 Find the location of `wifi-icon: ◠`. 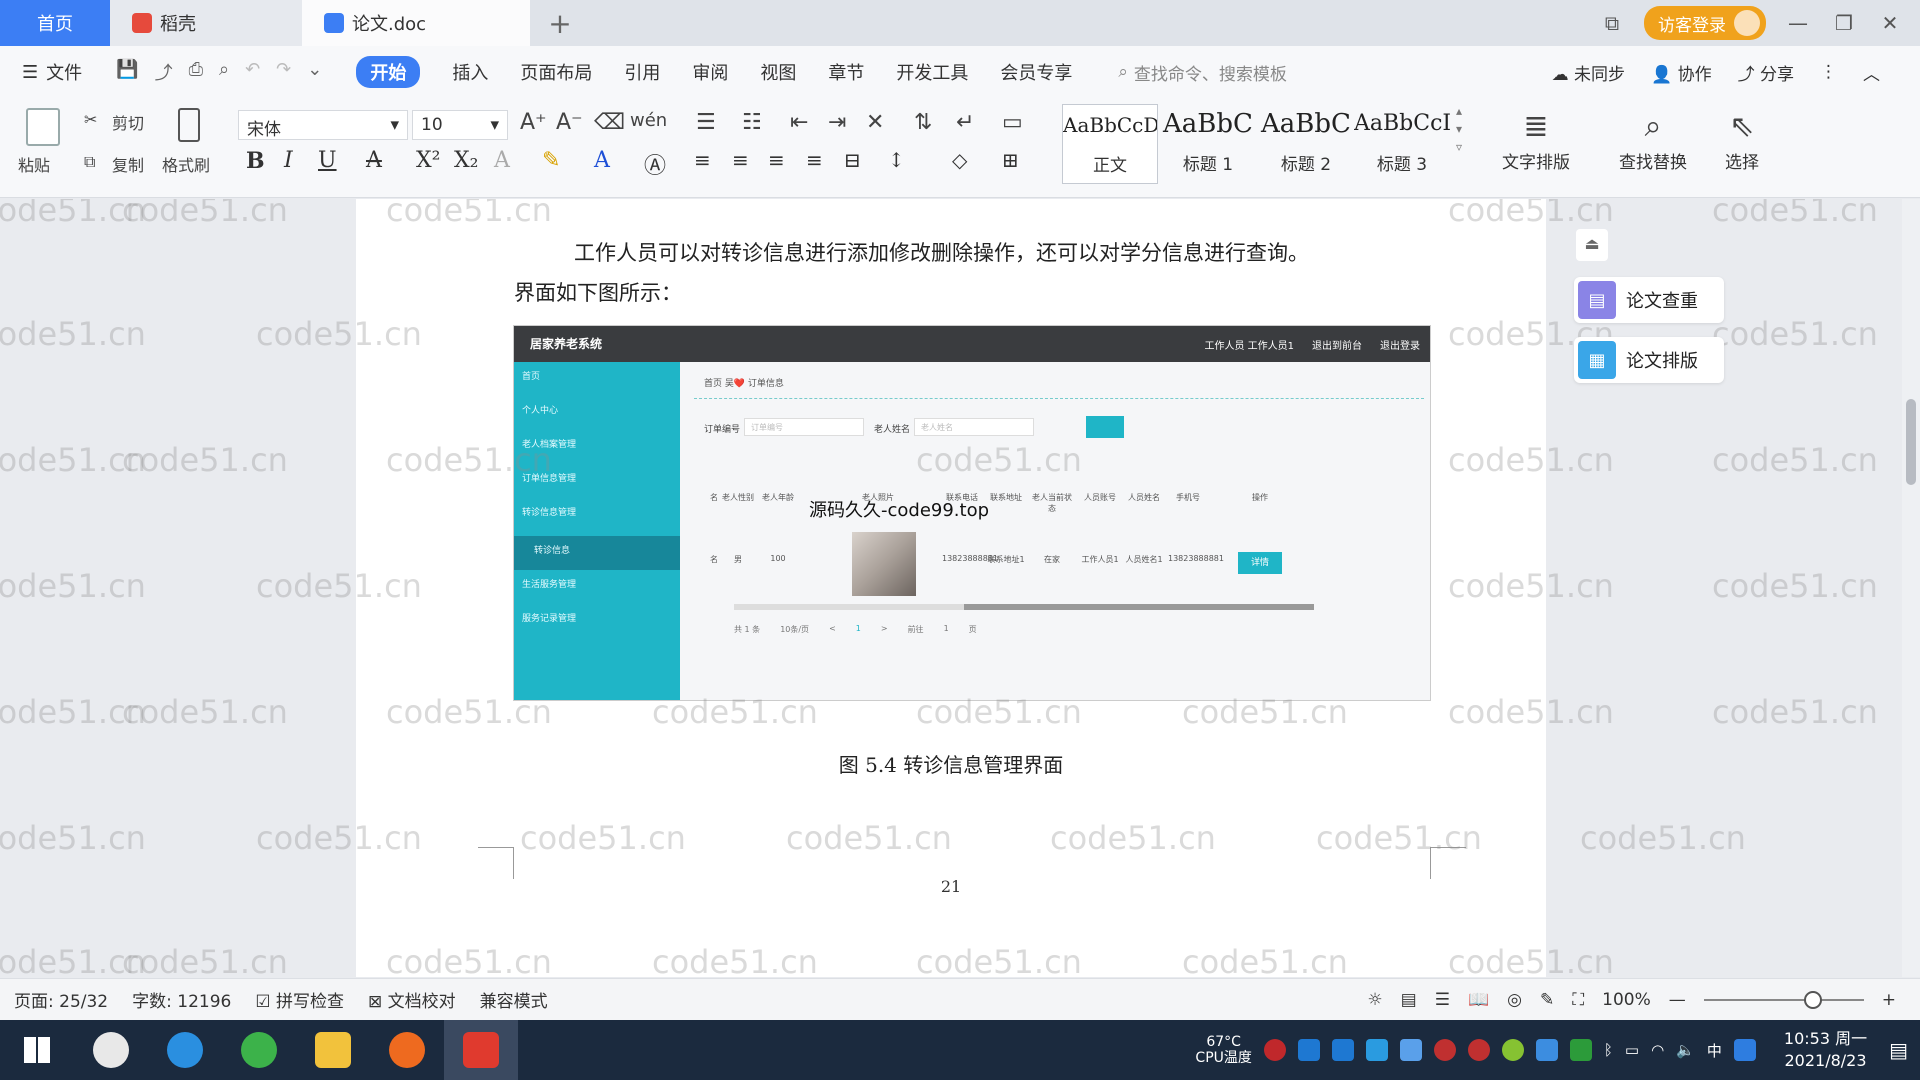

wifi-icon: ◠ is located at coordinates (1657, 1050).